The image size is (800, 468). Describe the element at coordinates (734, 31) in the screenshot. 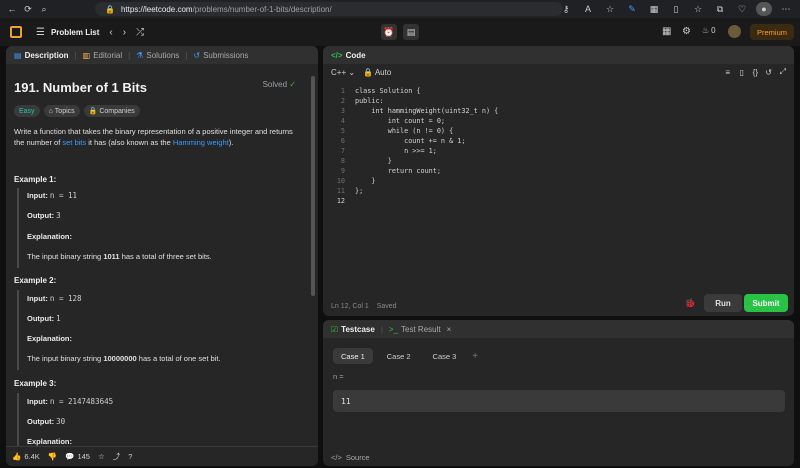

I see `avatar` at that location.